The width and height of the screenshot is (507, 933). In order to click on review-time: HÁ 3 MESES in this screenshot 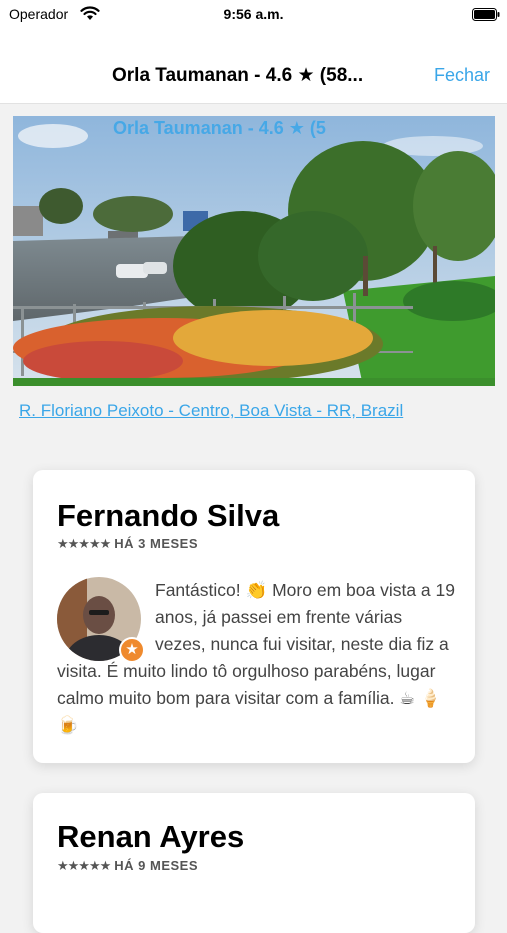, I will do `click(156, 543)`.